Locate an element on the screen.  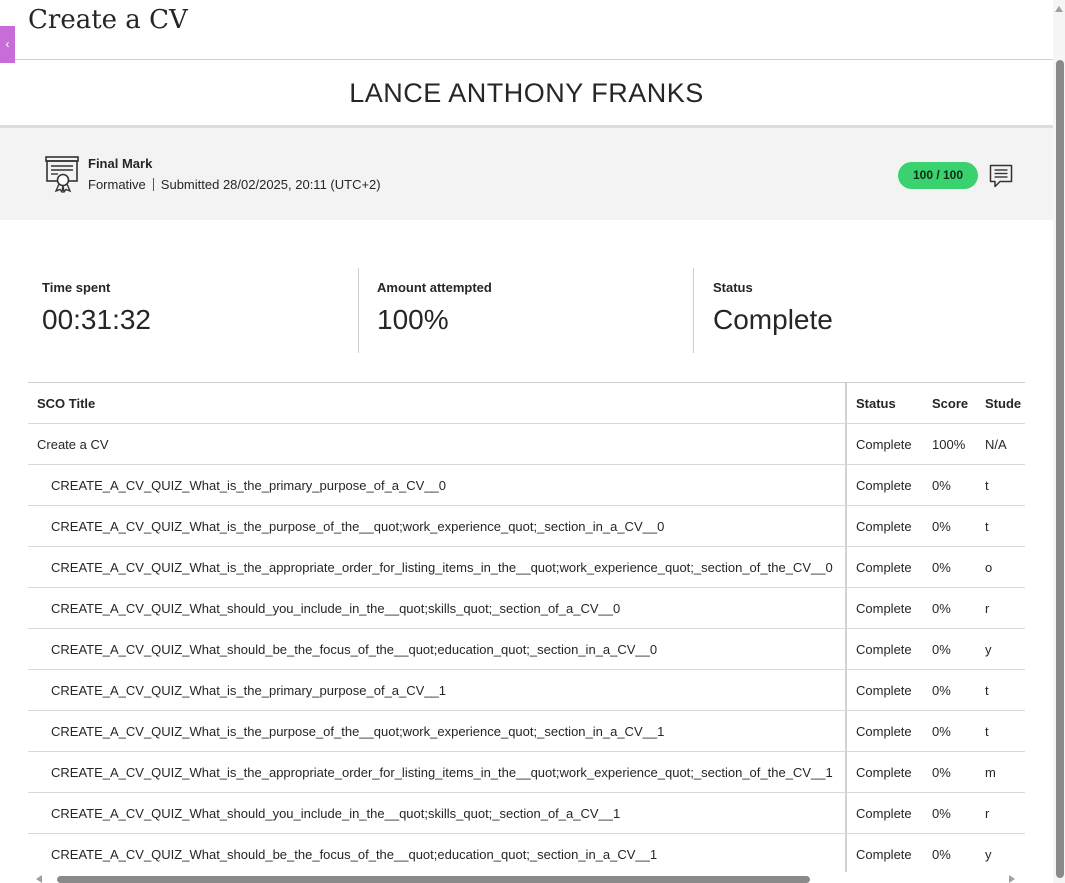
horizontal-scrollbar is located at coordinates (526, 878).